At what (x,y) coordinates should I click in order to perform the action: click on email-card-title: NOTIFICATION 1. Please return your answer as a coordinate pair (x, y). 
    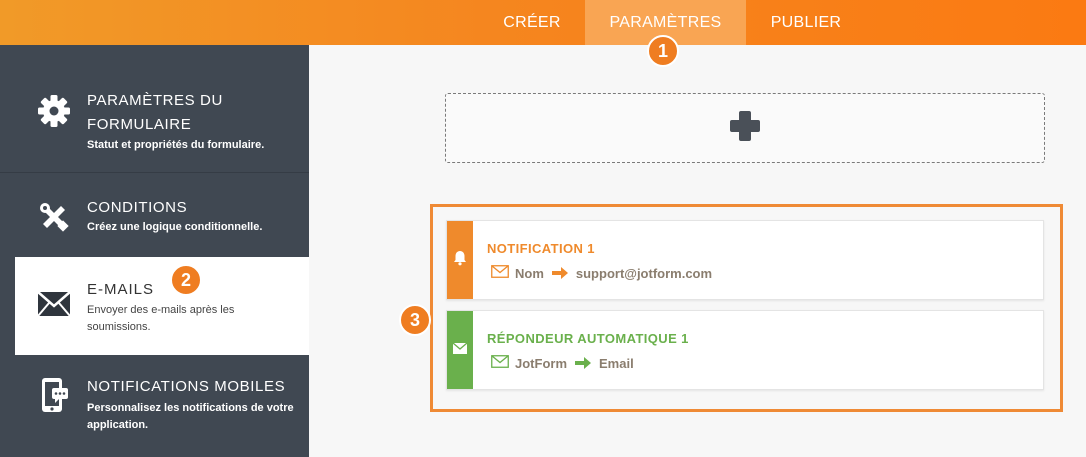
    Looking at the image, I should click on (541, 248).